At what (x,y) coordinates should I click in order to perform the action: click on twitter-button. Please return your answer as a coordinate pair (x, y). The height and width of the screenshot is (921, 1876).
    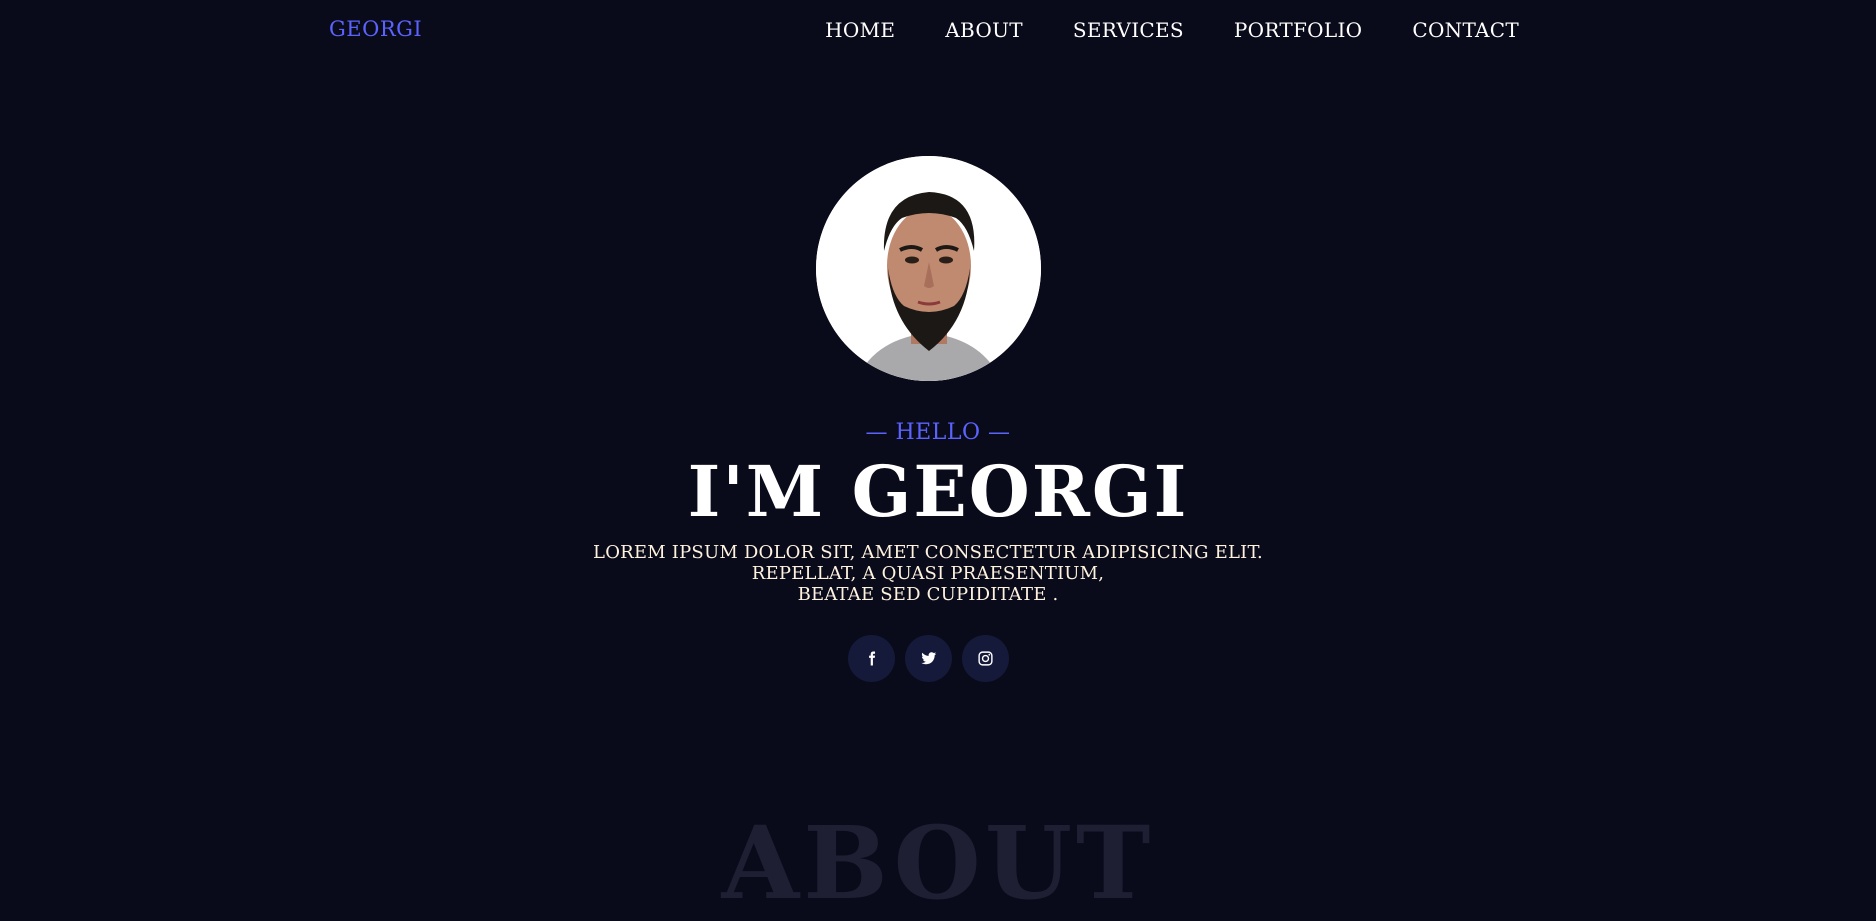
    Looking at the image, I should click on (928, 658).